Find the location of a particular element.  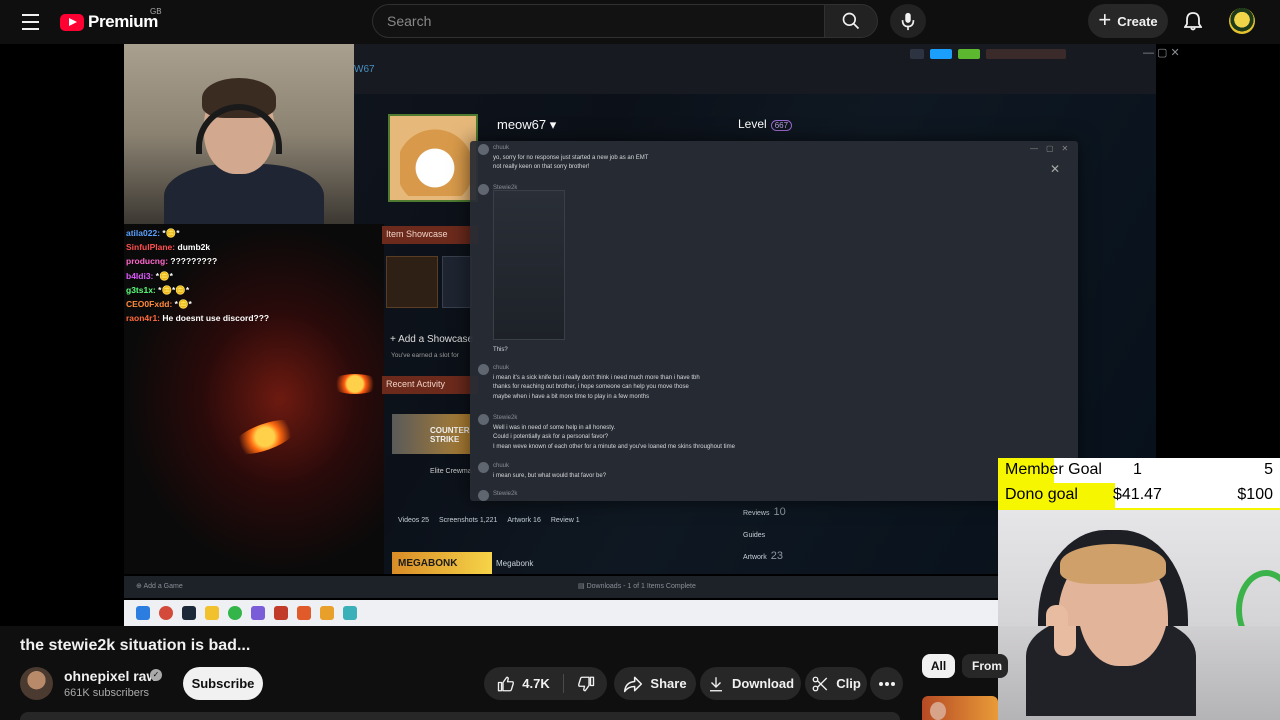

download-label: Download is located at coordinates (763, 683).